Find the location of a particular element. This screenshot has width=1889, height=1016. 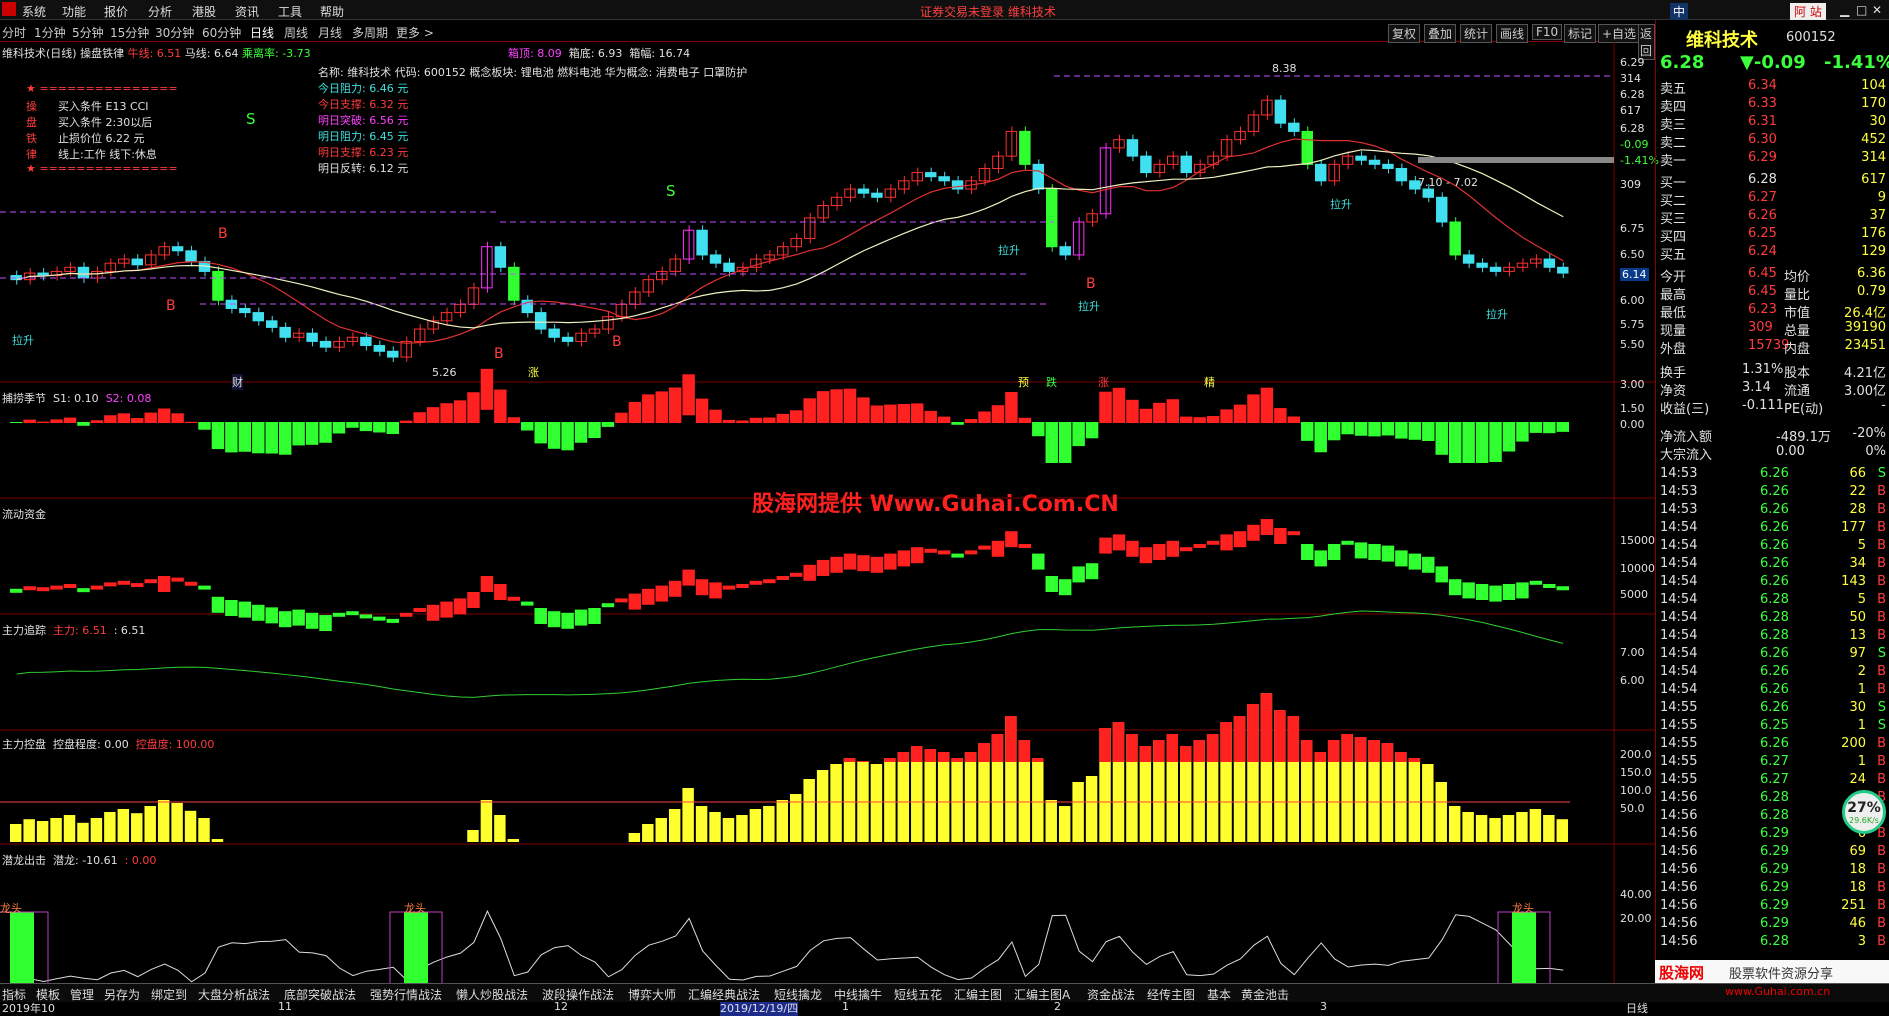

ask-label: 卖四 is located at coordinates (1673, 107).